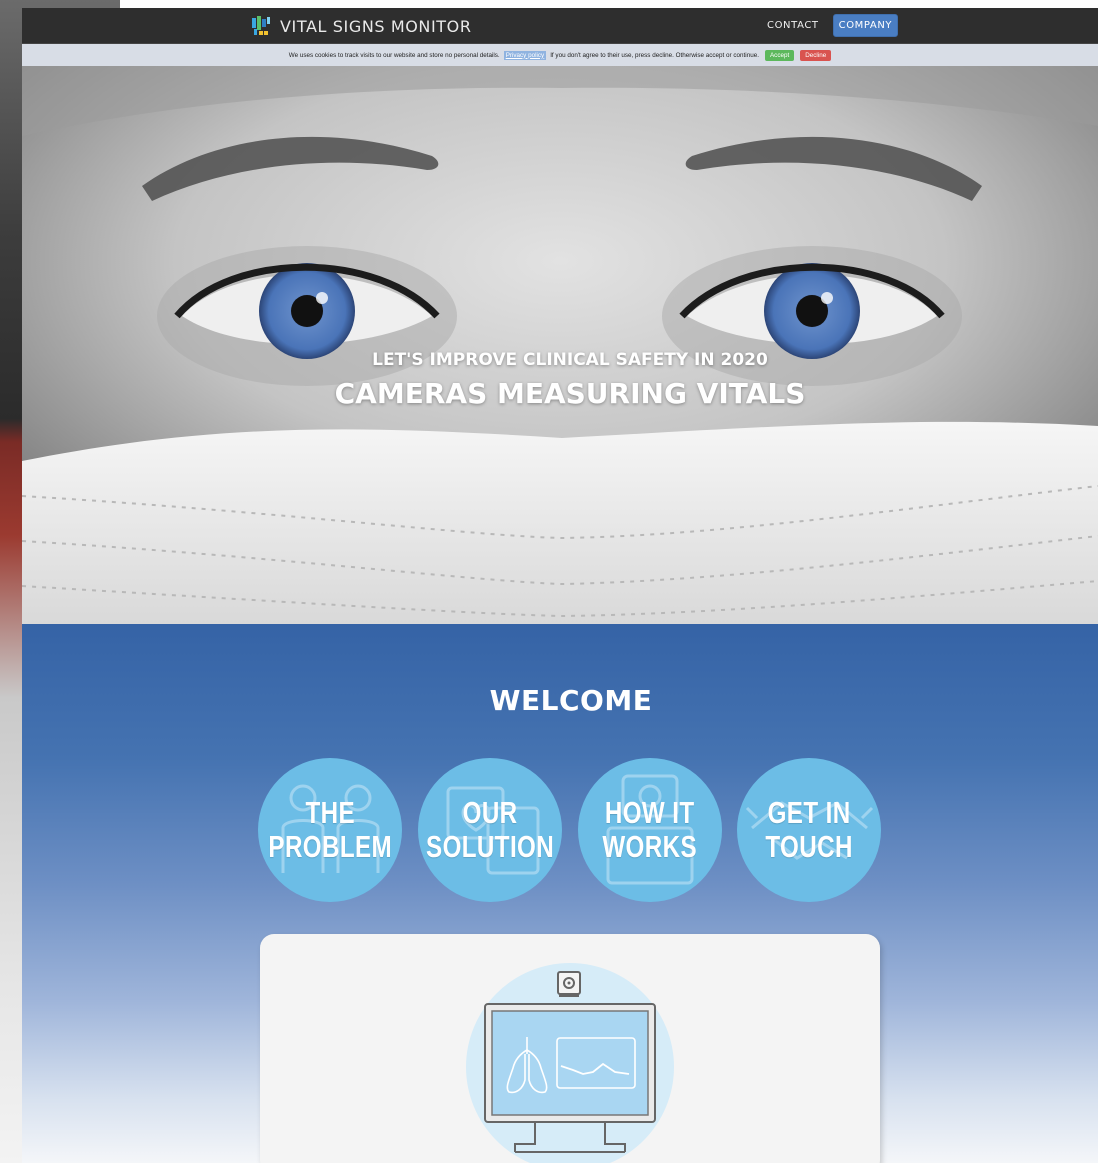  What do you see at coordinates (560, 26) in the screenshot?
I see `navbar: VITAL SIGNS MONITOR CONTACT COMPANY` at bounding box center [560, 26].